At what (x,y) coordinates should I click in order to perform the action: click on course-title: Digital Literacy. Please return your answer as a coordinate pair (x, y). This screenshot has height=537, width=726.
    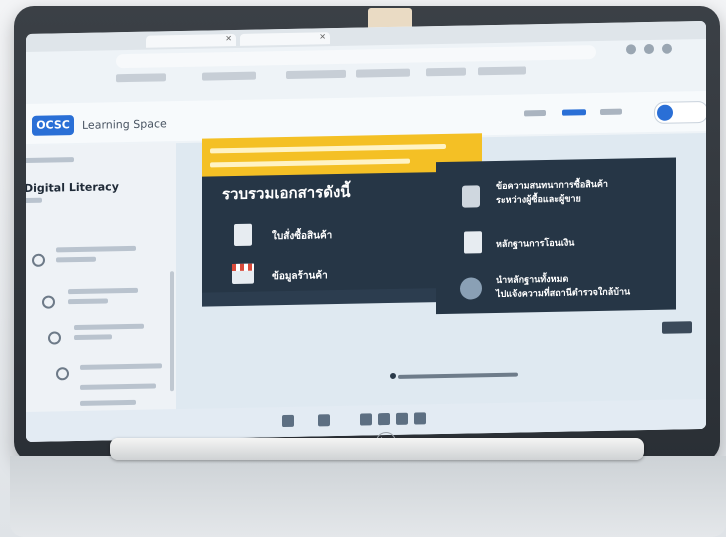
    Looking at the image, I should click on (72, 188).